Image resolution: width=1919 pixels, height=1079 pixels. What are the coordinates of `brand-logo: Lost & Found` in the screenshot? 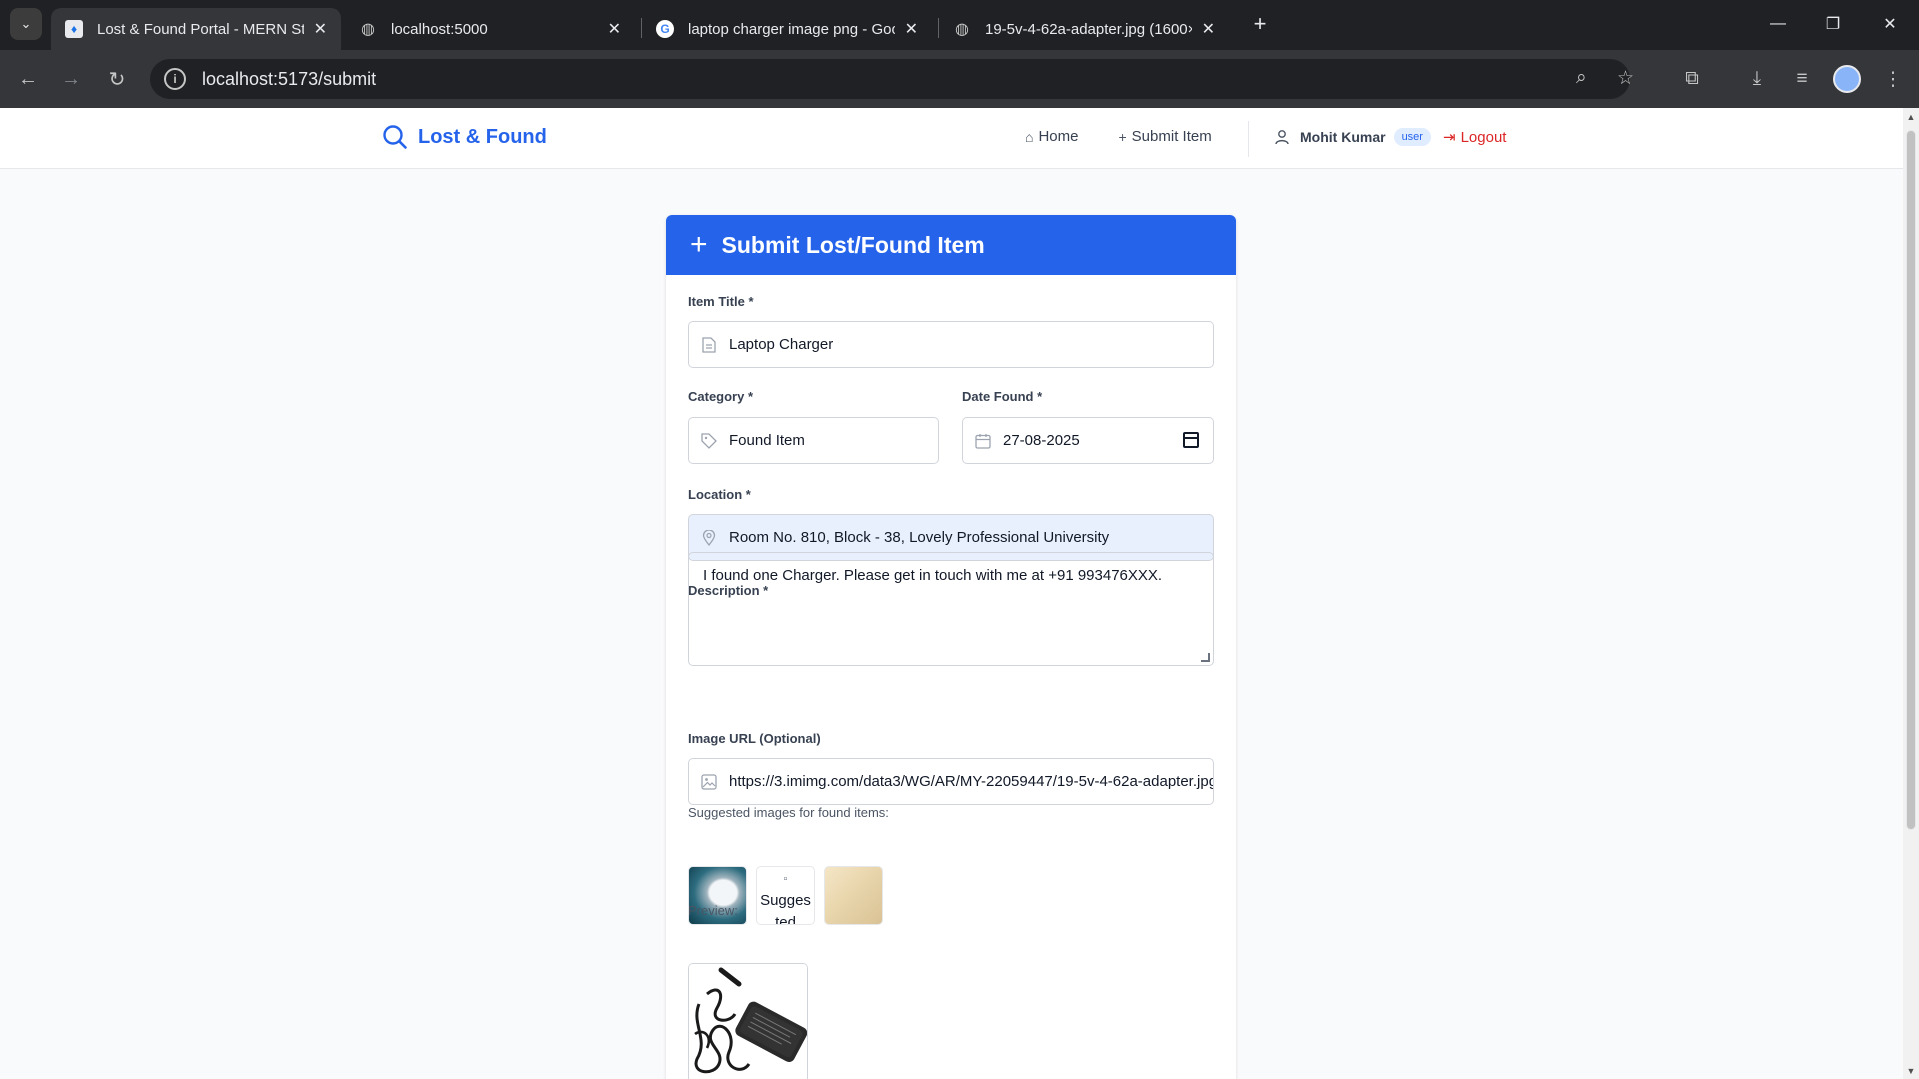 It's located at (464, 137).